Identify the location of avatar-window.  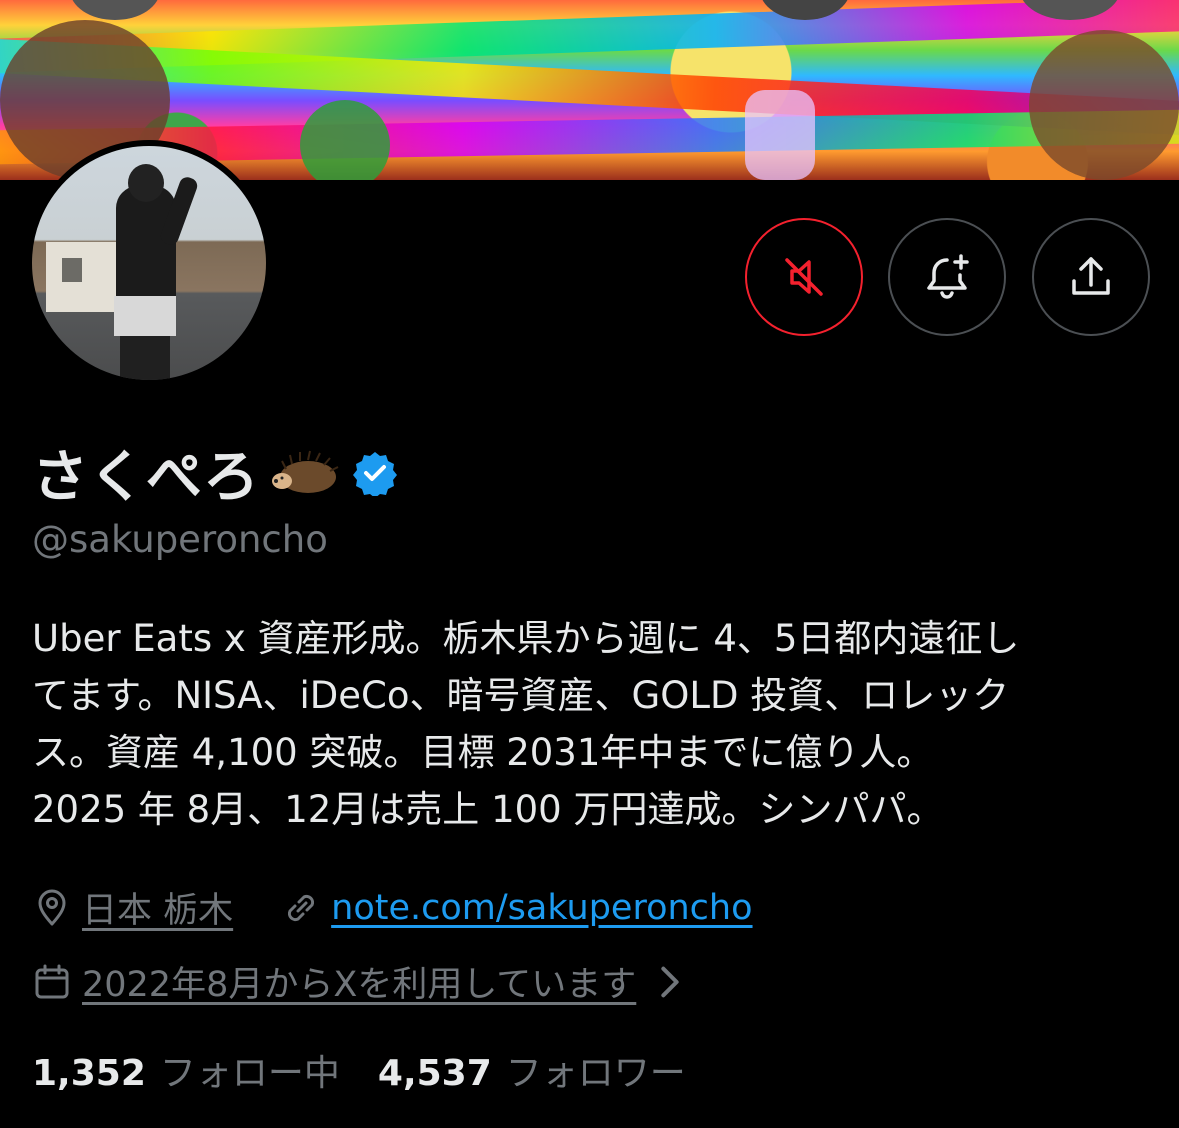
(72, 270).